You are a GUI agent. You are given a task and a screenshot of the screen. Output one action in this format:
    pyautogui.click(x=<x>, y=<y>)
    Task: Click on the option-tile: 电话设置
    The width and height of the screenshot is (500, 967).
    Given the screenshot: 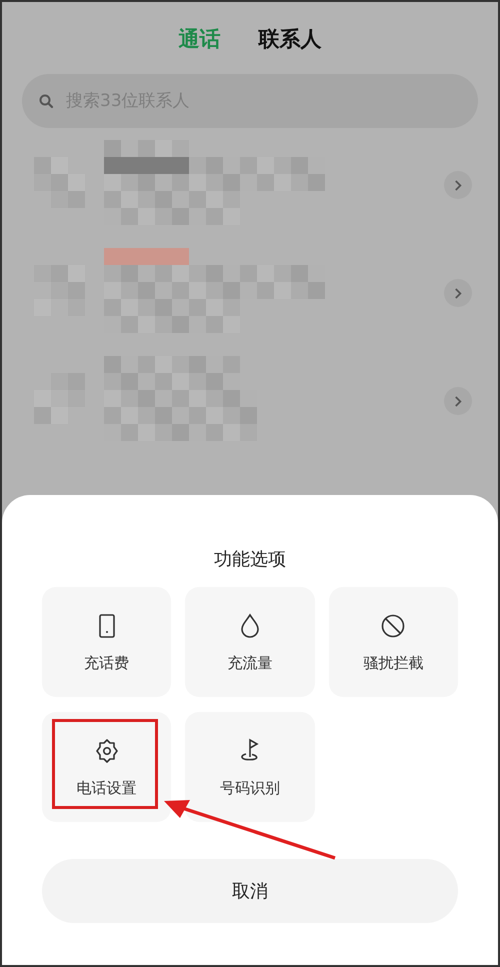 What is the action you would take?
    pyautogui.click(x=107, y=767)
    